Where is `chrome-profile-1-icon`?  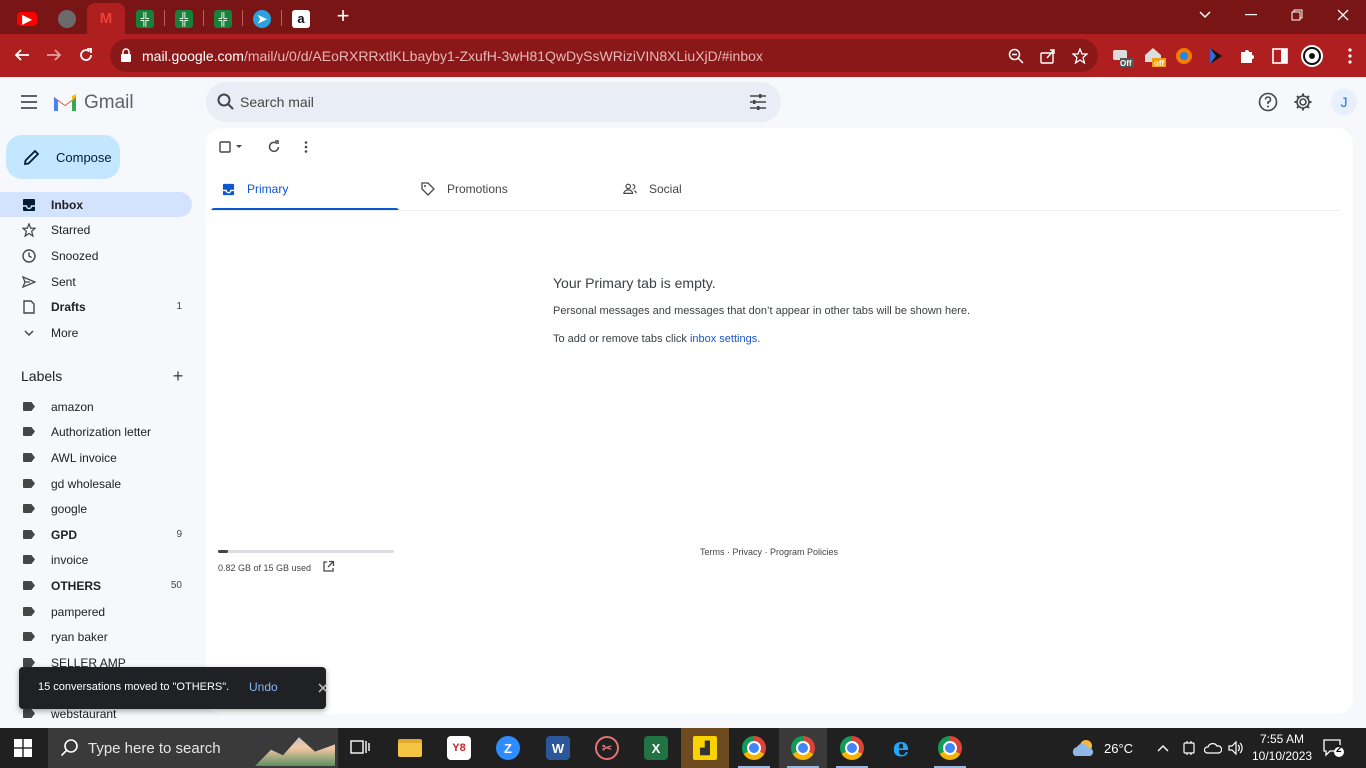
chrome-profile-1-icon is located at coordinates (754, 748).